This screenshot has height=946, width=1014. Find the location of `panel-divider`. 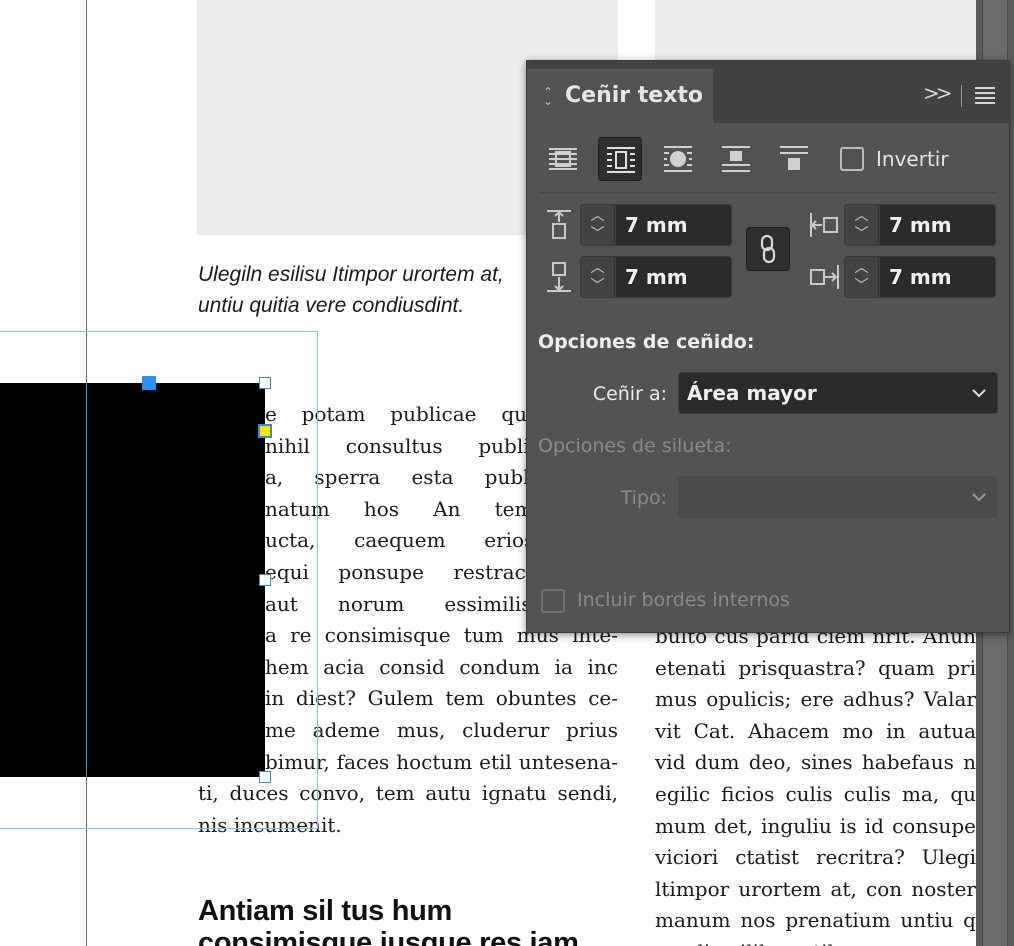

panel-divider is located at coordinates (768, 192).